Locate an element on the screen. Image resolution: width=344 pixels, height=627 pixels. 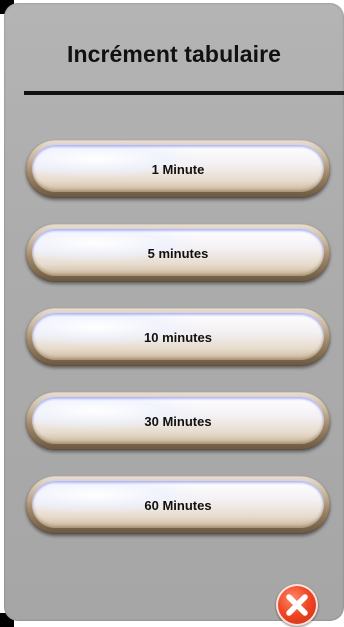
button-label: 10 minutes is located at coordinates (178, 337).